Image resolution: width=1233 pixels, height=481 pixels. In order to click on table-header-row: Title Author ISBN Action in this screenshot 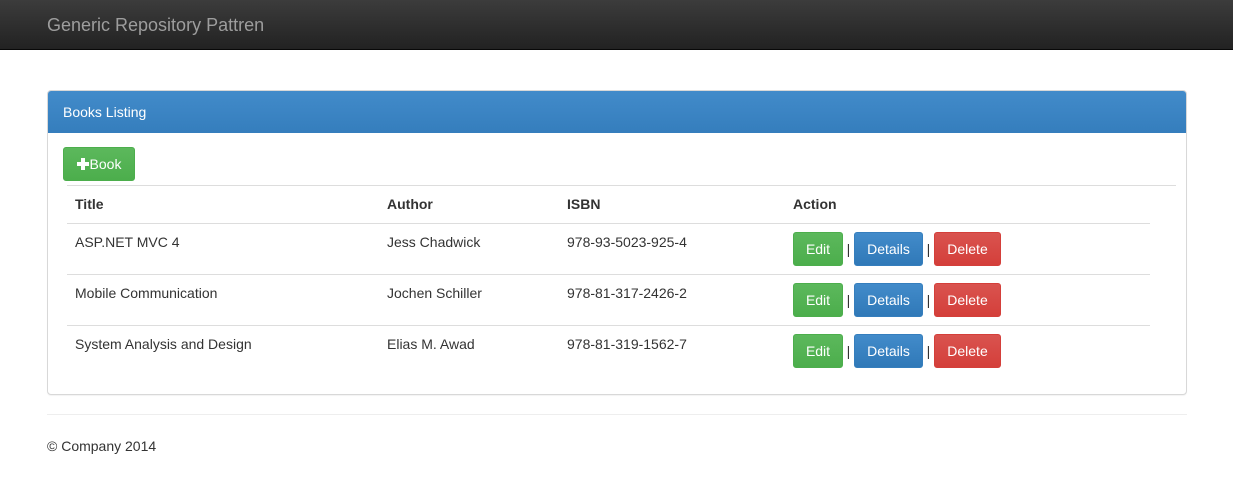, I will do `click(608, 205)`.